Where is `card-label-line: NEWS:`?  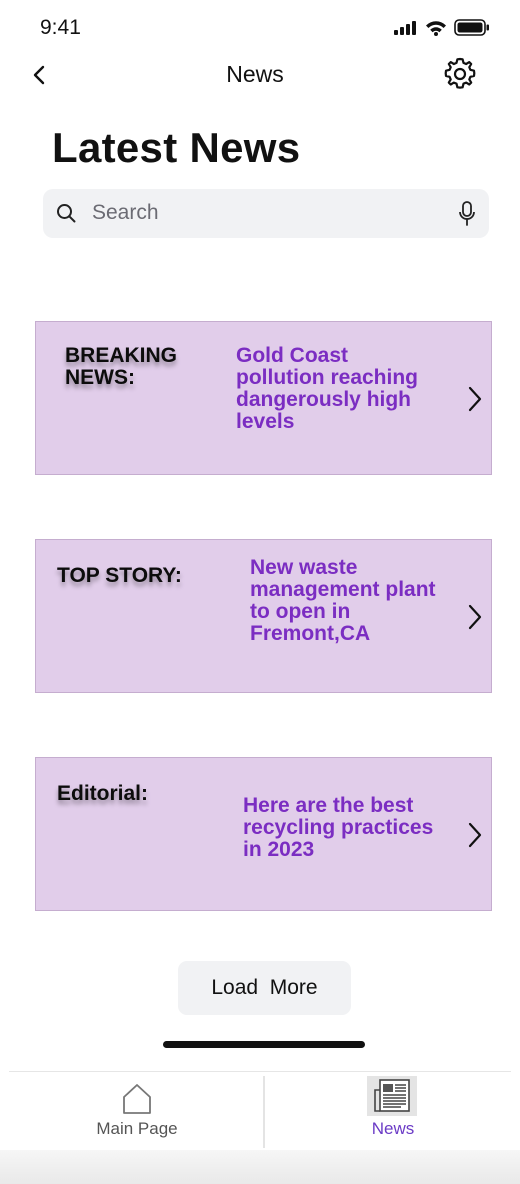
card-label-line: NEWS: is located at coordinates (100, 377).